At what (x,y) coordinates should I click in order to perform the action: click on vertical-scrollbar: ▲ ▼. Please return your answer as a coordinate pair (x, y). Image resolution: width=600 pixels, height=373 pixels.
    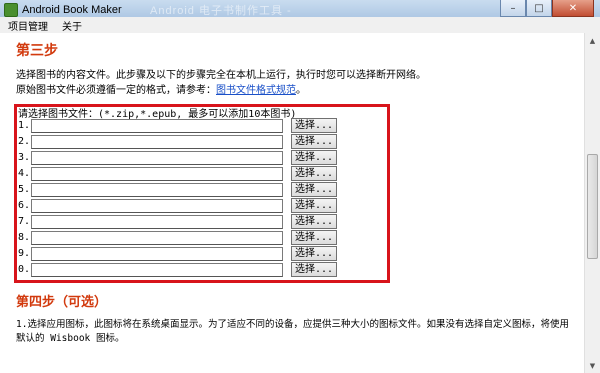
    Looking at the image, I should click on (592, 203).